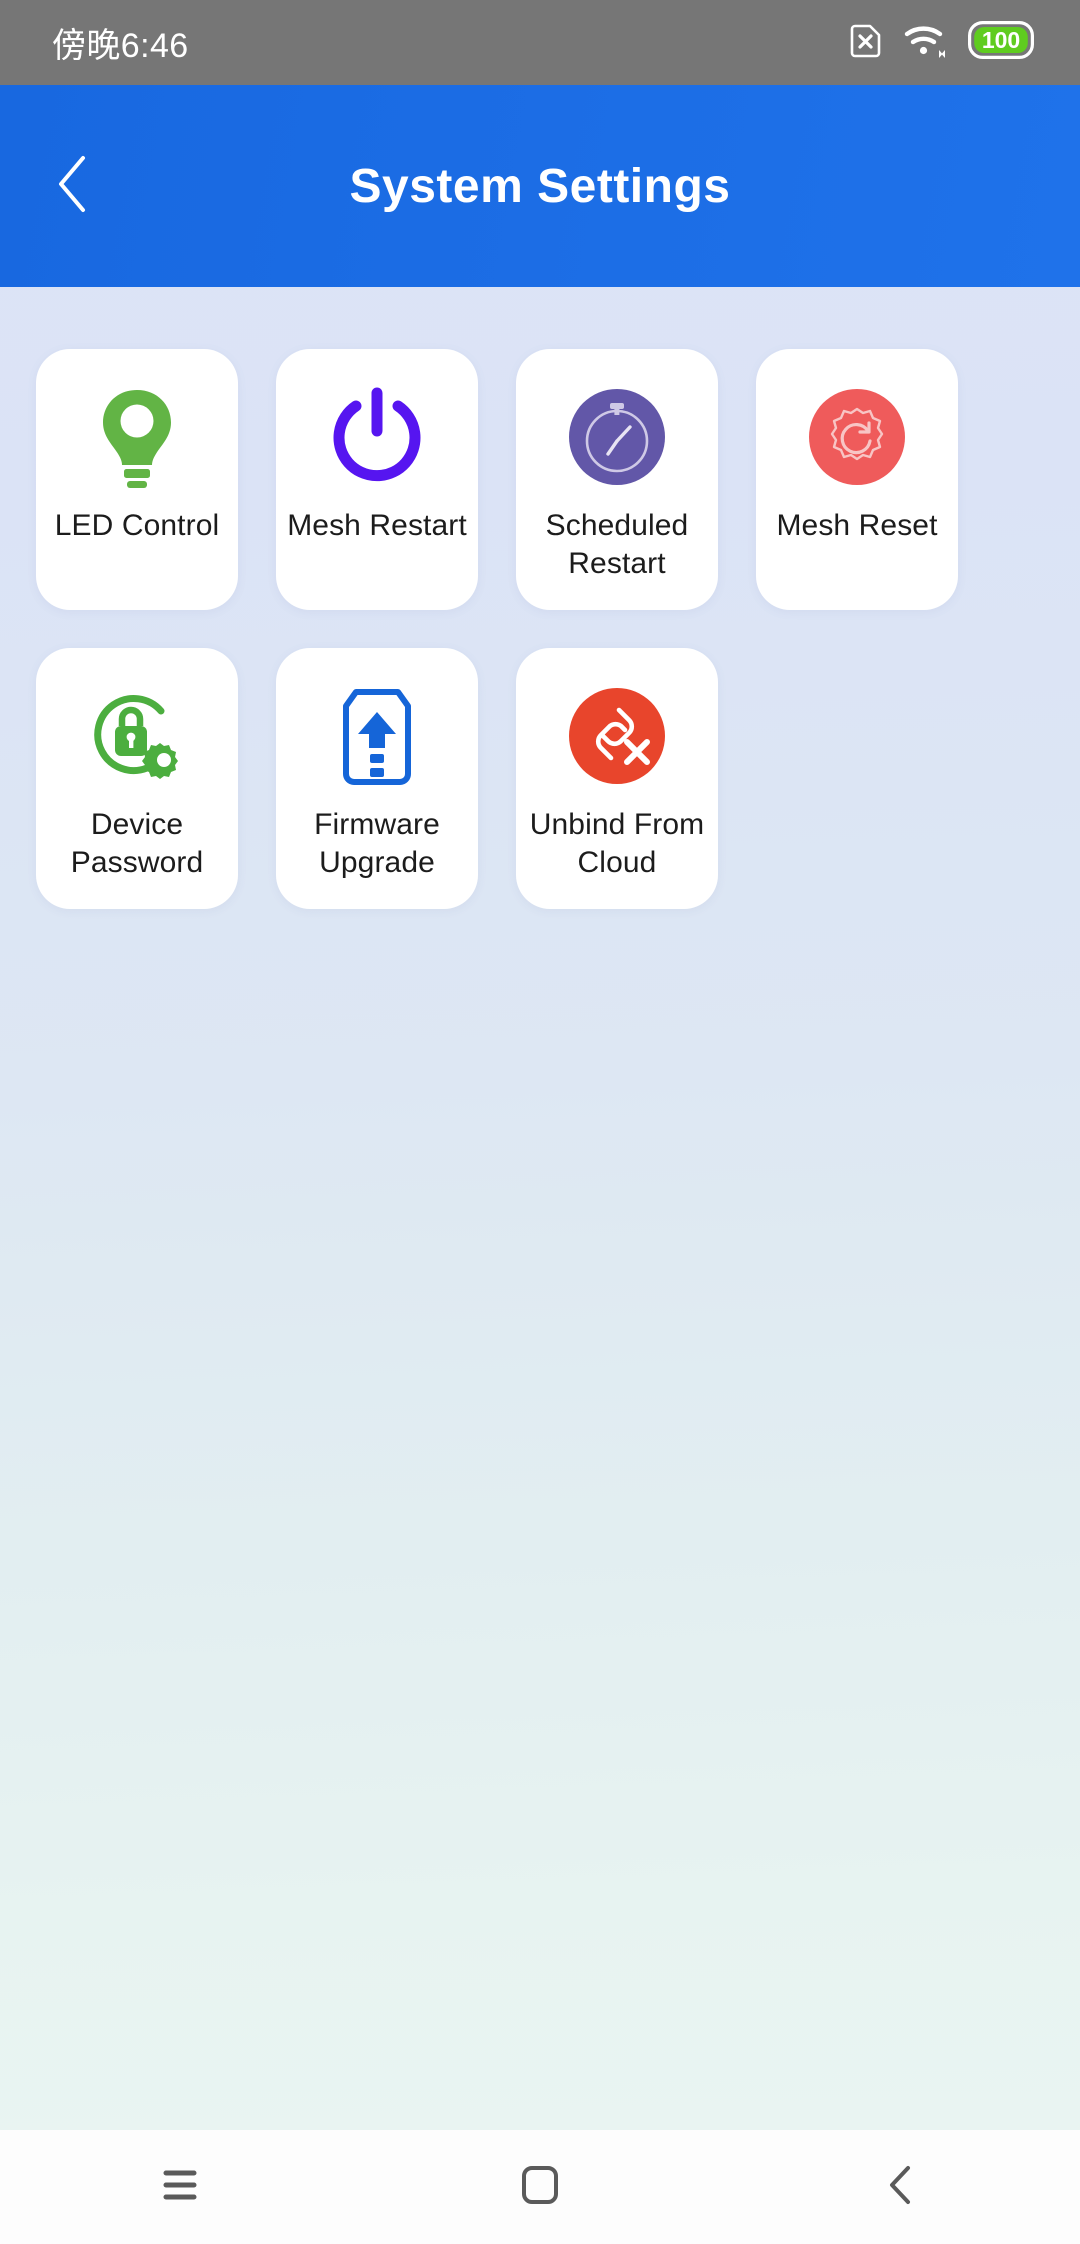  Describe the element at coordinates (137, 437) in the screenshot. I see `lightbulb-icon` at that location.